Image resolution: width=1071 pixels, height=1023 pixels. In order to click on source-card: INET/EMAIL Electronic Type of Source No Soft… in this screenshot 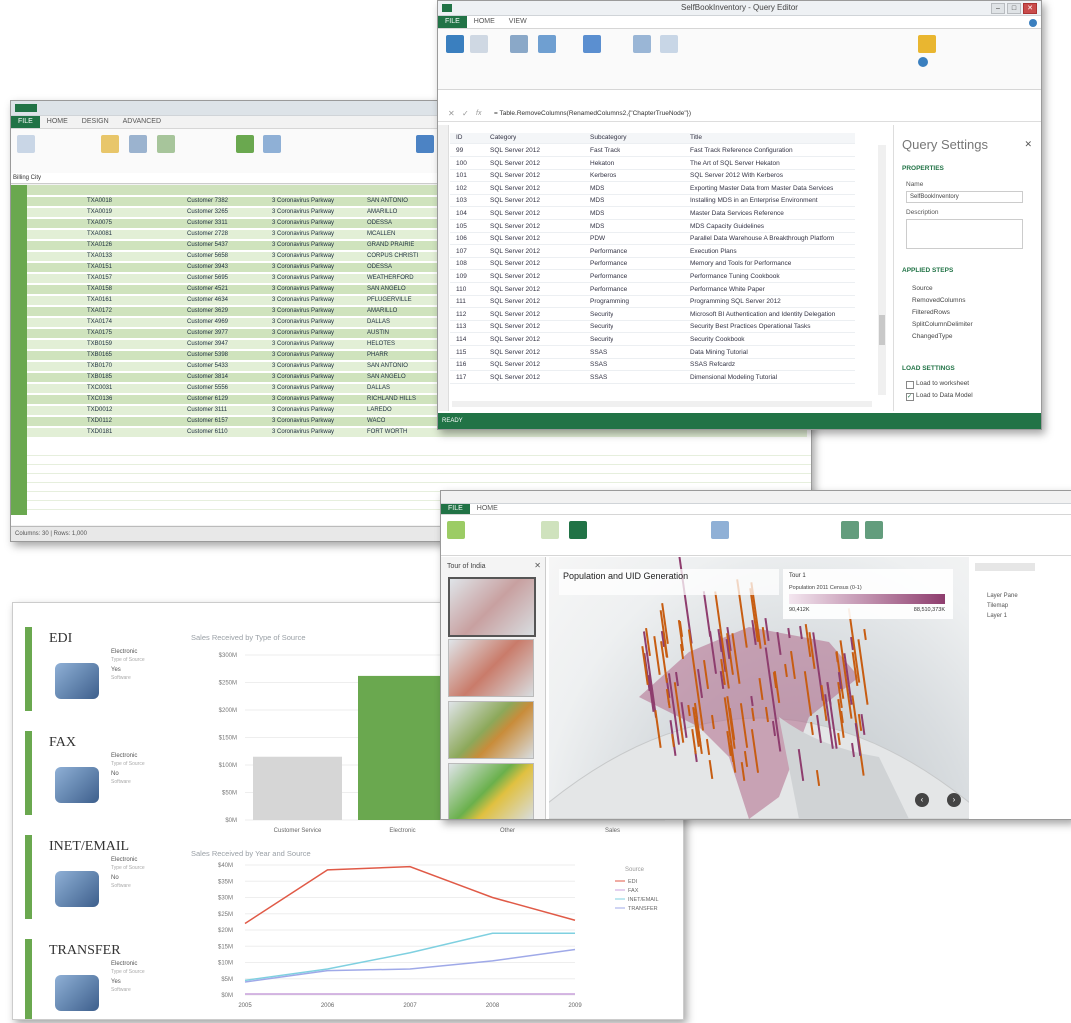, I will do `click(100, 877)`.